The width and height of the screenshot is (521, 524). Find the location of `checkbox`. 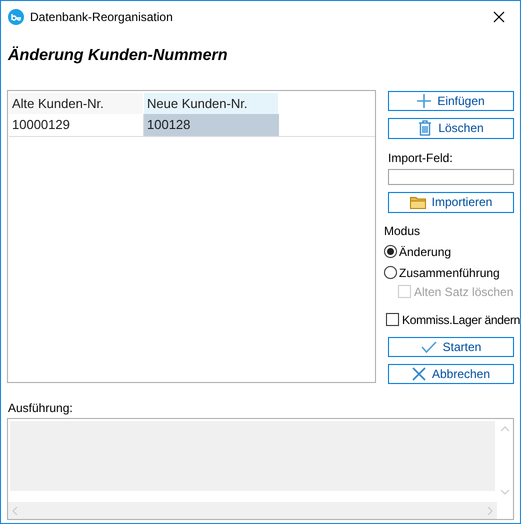

checkbox is located at coordinates (392, 319).